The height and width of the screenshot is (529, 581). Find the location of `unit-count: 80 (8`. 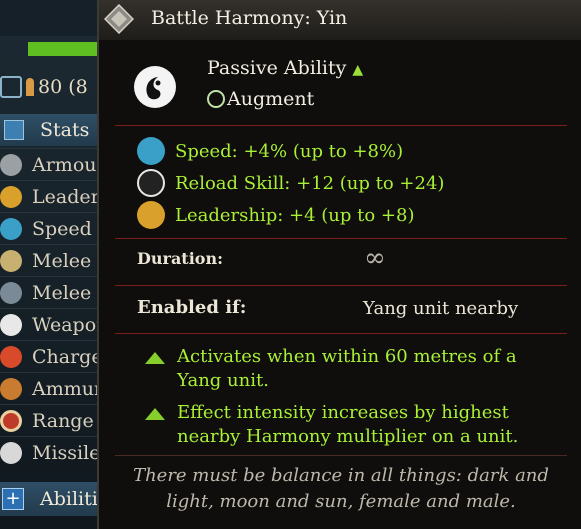

unit-count: 80 (8 is located at coordinates (44, 87).